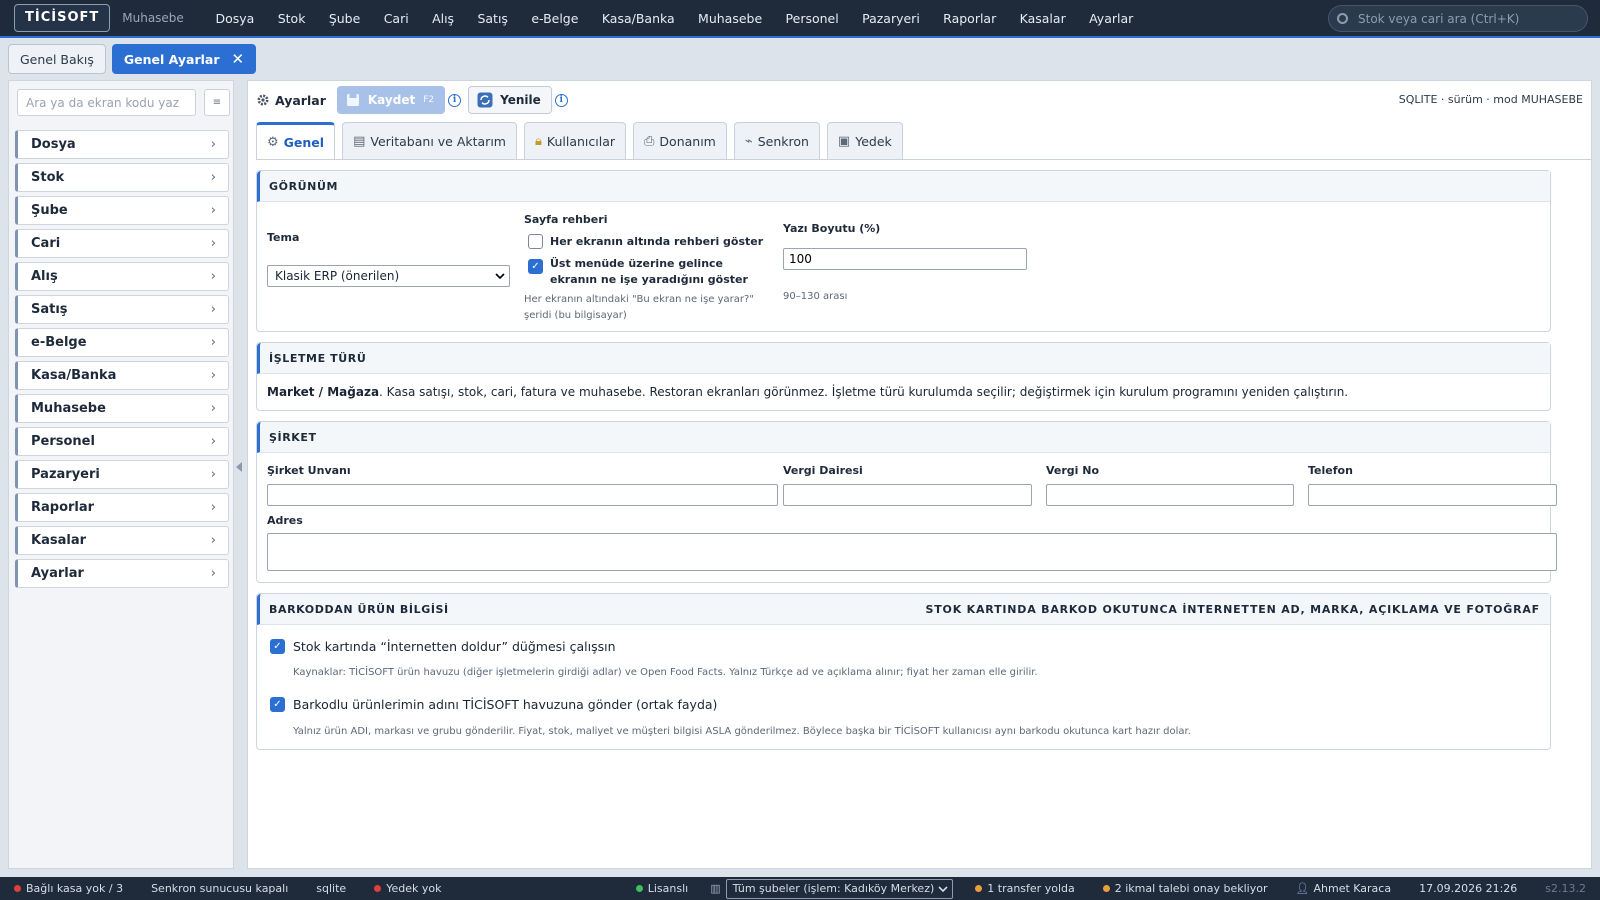  Describe the element at coordinates (184, 59) in the screenshot. I see `page-tab-genel-ayarlar: Genel Ayarlar ✕` at that location.